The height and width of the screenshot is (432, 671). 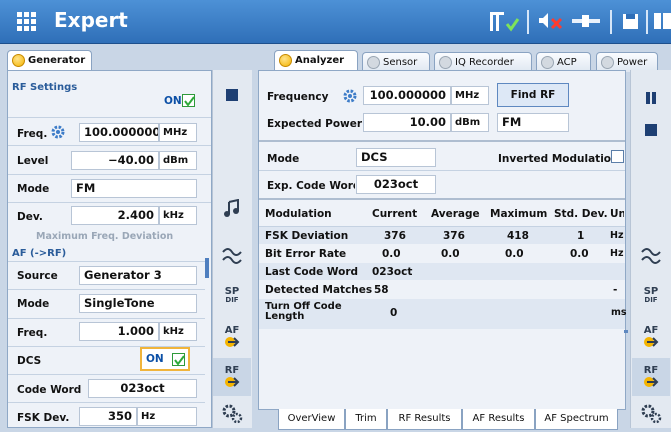 What do you see at coordinates (27, 21) in the screenshot?
I see `app-grid-icon` at bounding box center [27, 21].